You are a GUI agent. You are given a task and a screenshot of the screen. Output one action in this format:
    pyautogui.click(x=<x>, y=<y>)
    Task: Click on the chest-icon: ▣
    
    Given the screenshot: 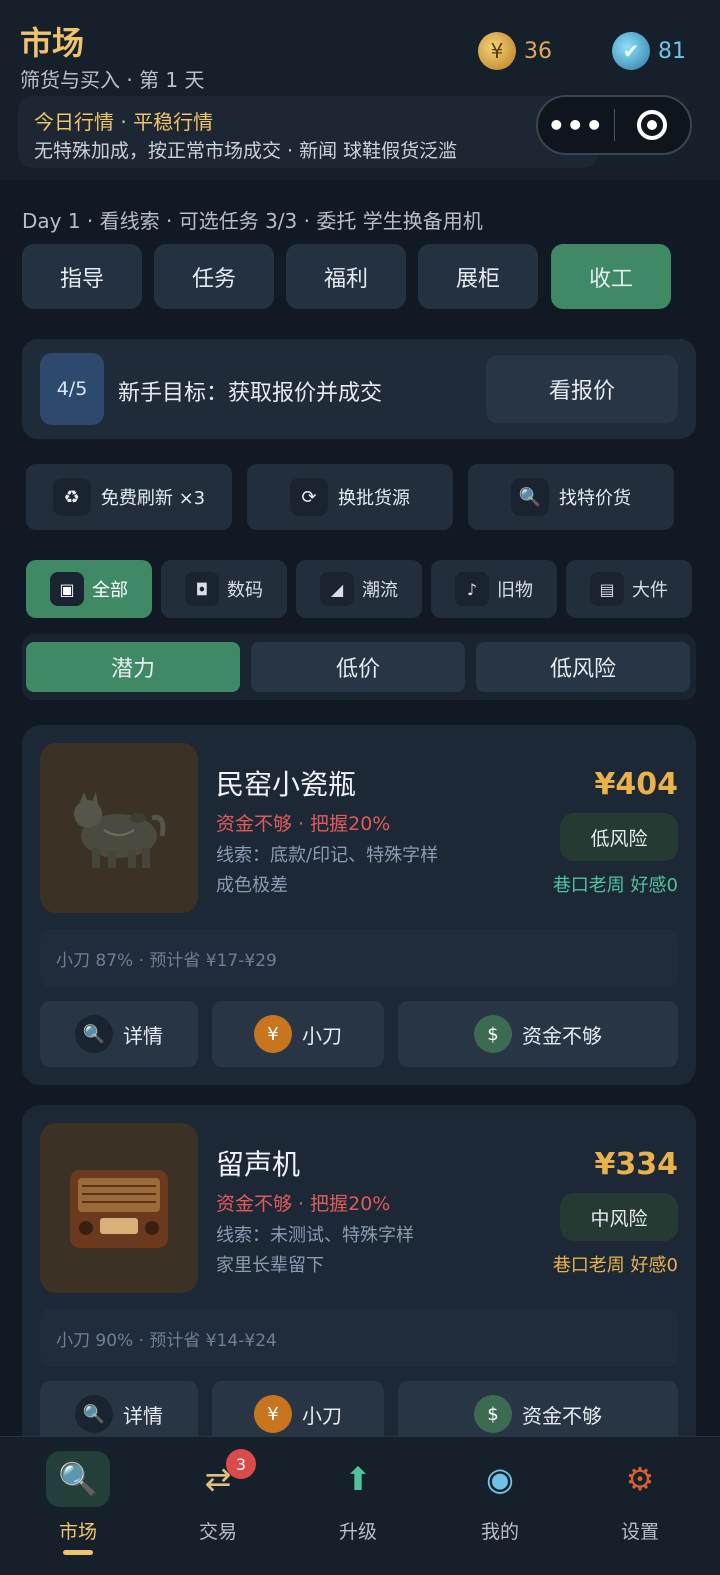 What is the action you would take?
    pyautogui.click(x=67, y=589)
    